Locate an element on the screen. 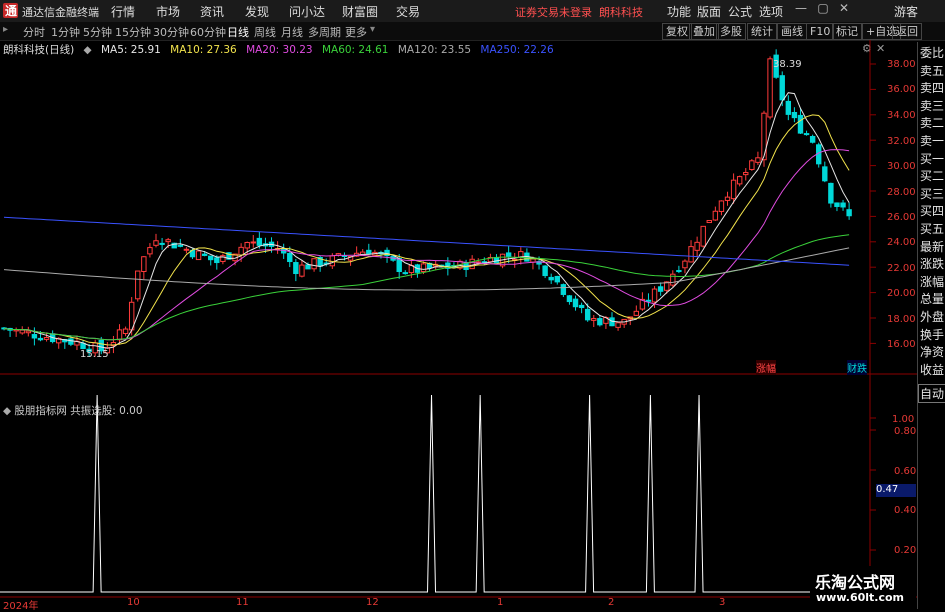 Image resolution: width=945 pixels, height=612 pixels. side-panel-item: 卖五 is located at coordinates (932, 70).